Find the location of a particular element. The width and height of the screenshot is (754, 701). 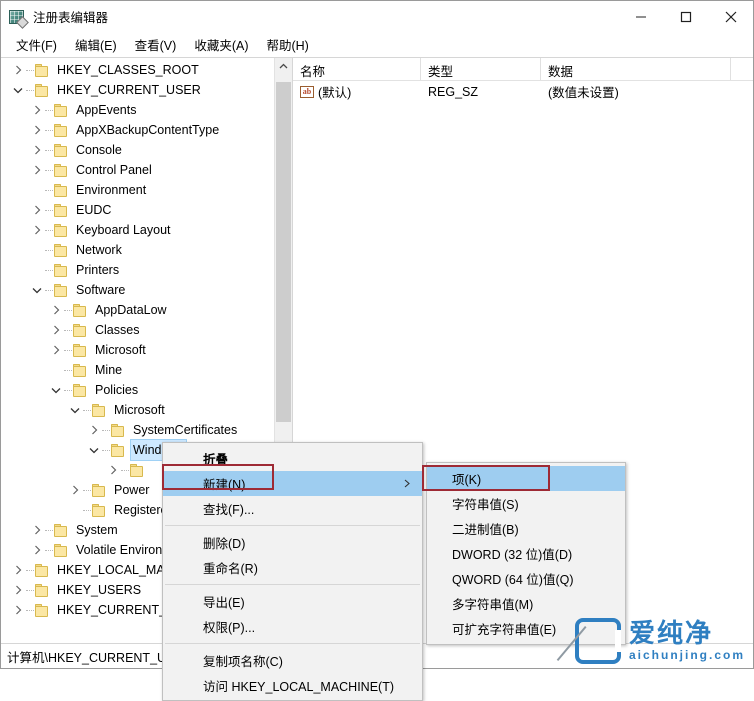

ctx-goto-hklm: 访问 HKEY_LOCAL_MACHINE(T) is located at coordinates (292, 685).